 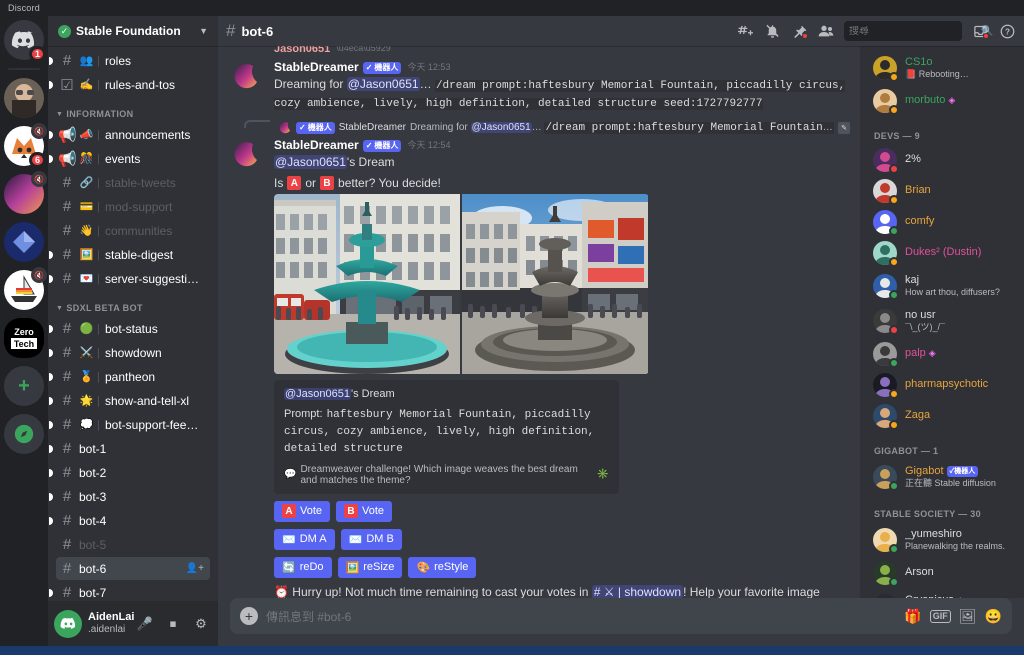 I want to click on add-member-icon: 👤+, so click(x=195, y=568).